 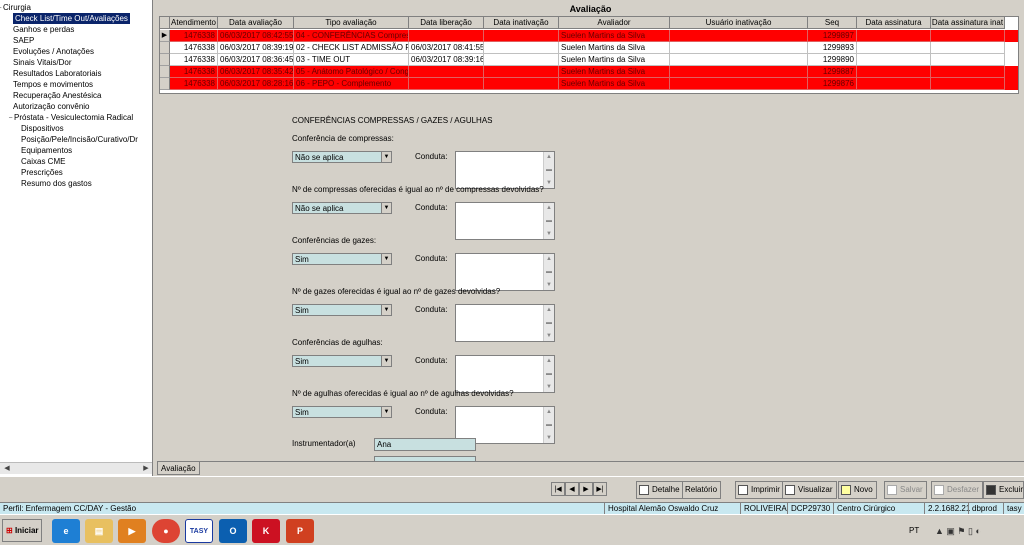 What do you see at coordinates (71, 18) in the screenshot?
I see `tree-item: Check List/Time Out/Avaliações` at bounding box center [71, 18].